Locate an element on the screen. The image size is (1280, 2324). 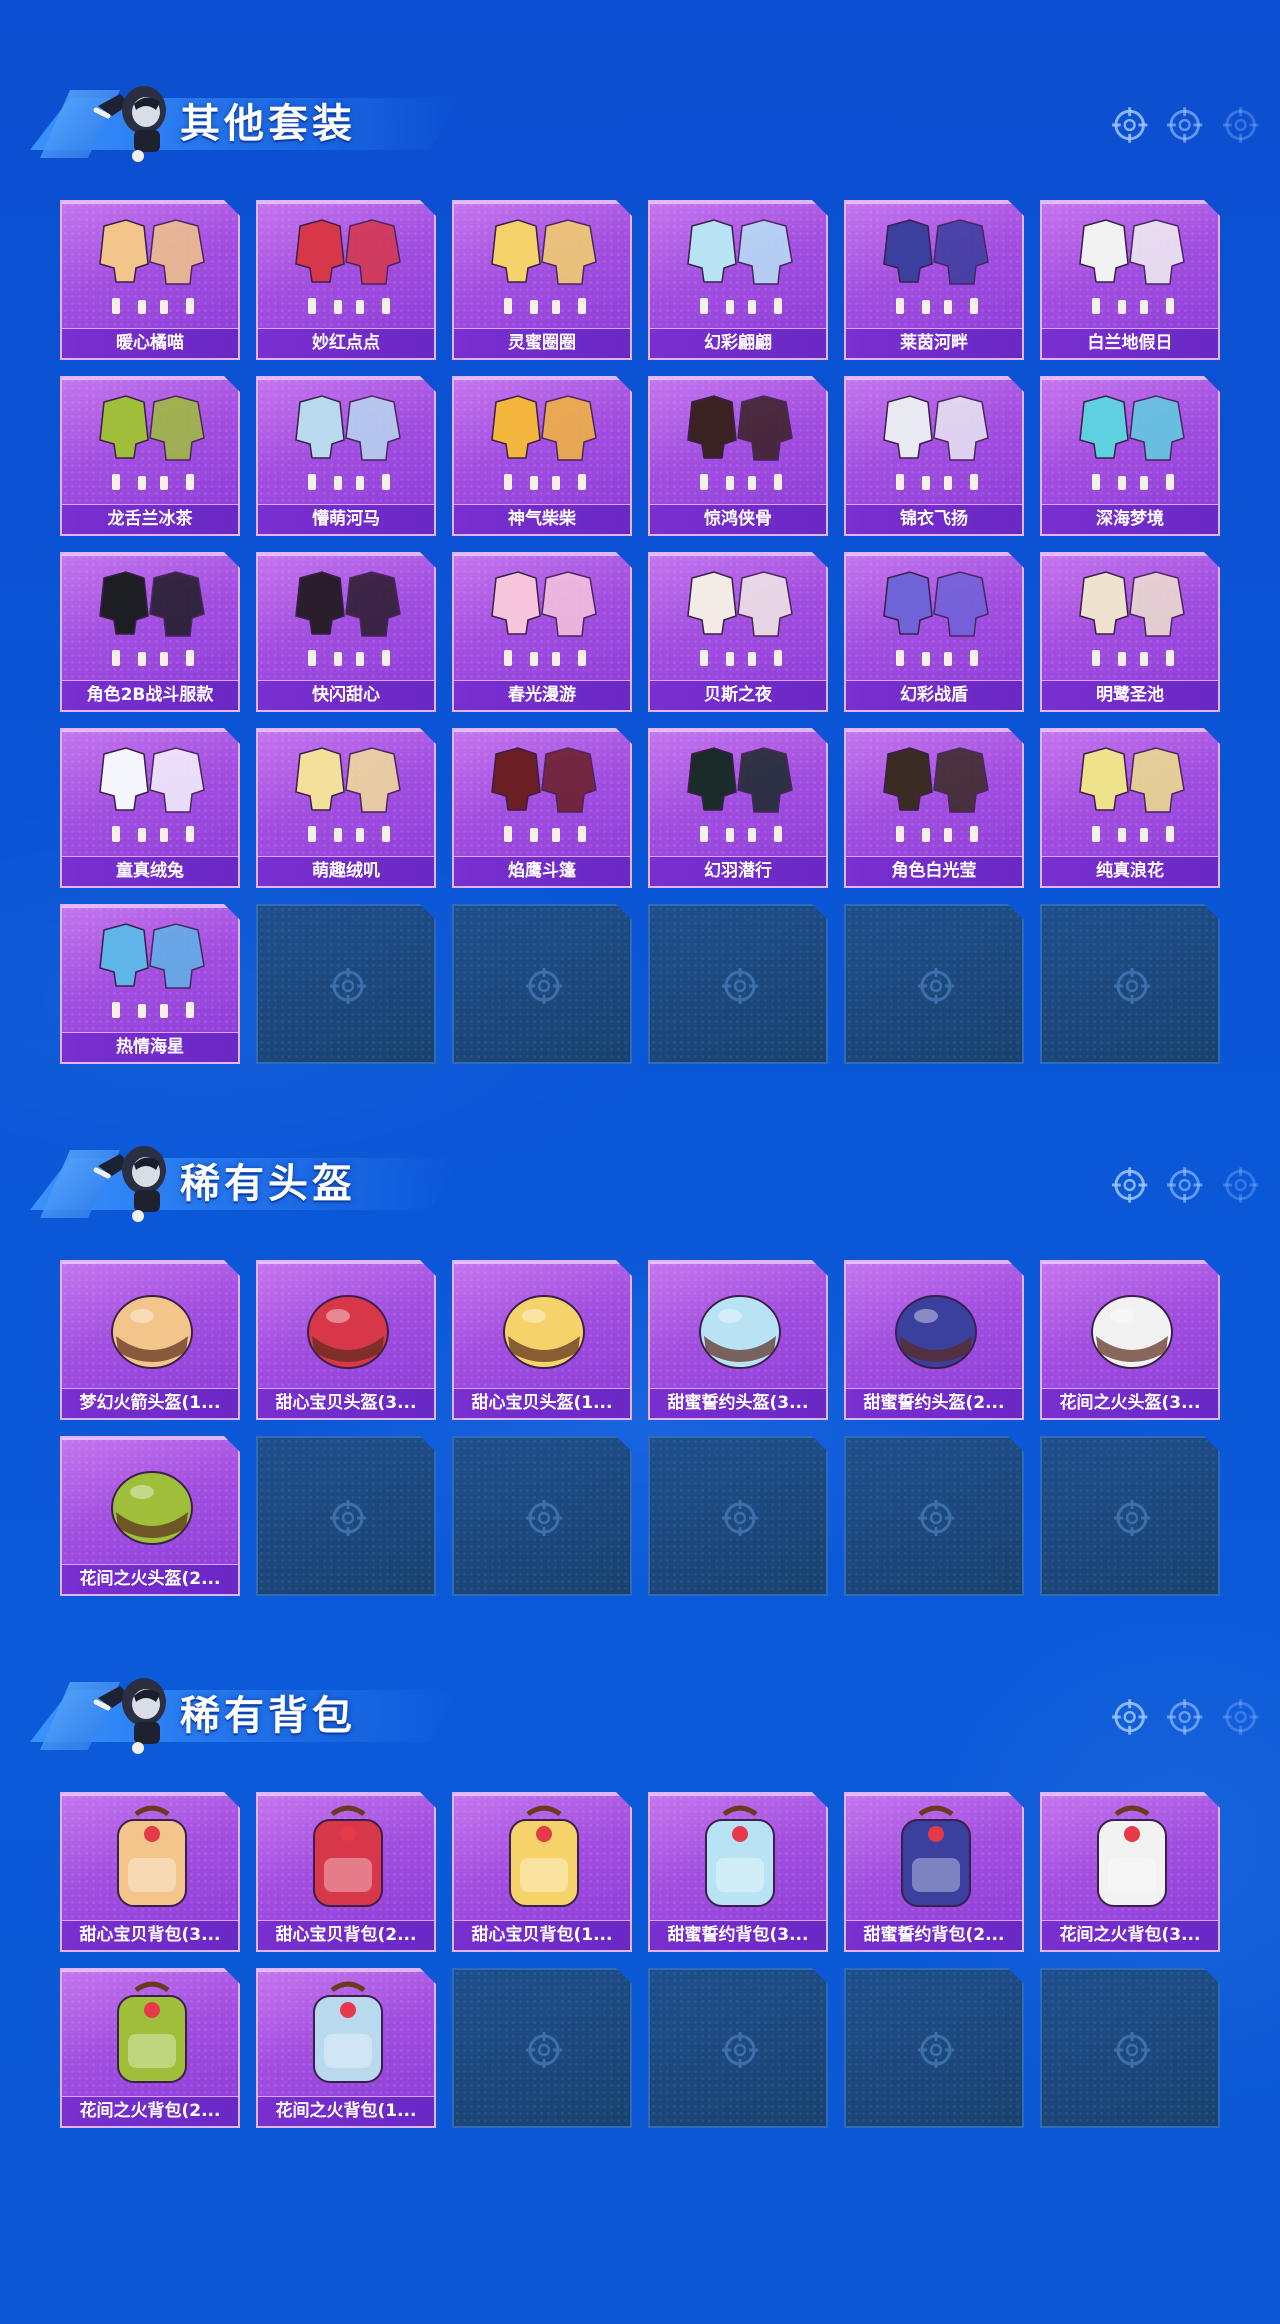
item-card: 惊鸿侠骨 is located at coordinates (738, 456).